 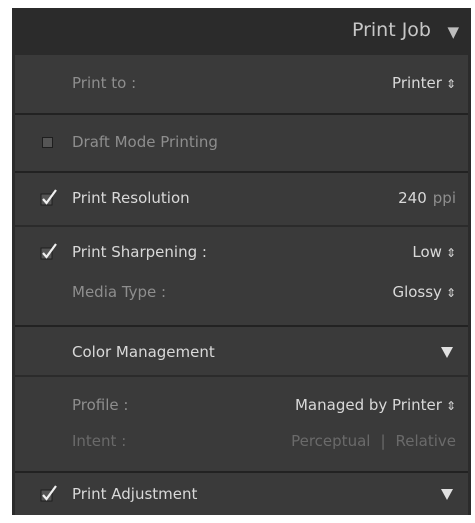 I want to click on print-adjustment-row: Print Adjustment, so click(x=241, y=494).